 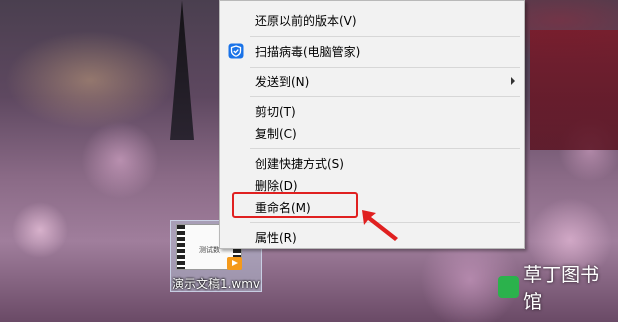 What do you see at coordinates (276, 237) in the screenshot?
I see `menu-item-label: 属性(R)` at bounding box center [276, 237].